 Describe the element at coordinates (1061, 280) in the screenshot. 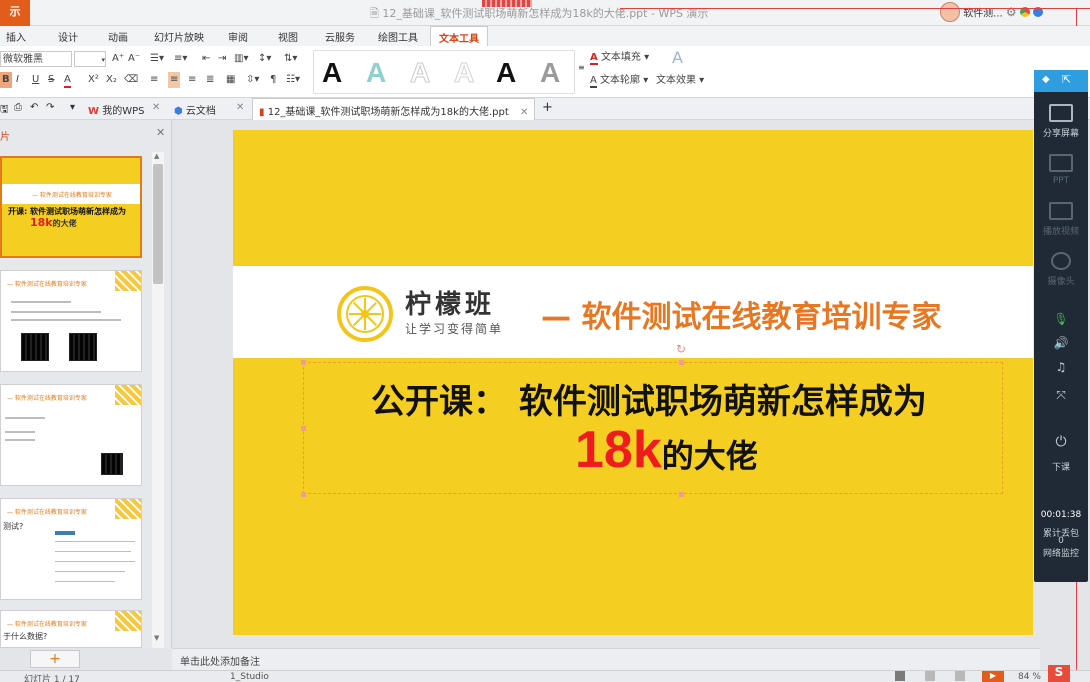

I see `camera-label: 摄像头` at that location.